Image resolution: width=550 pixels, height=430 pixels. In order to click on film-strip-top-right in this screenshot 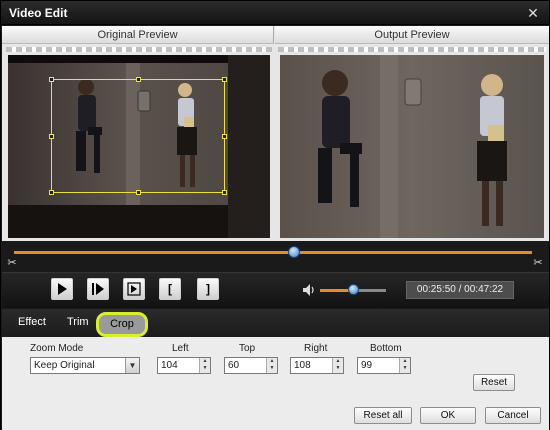, I will do `click(412, 49)`.